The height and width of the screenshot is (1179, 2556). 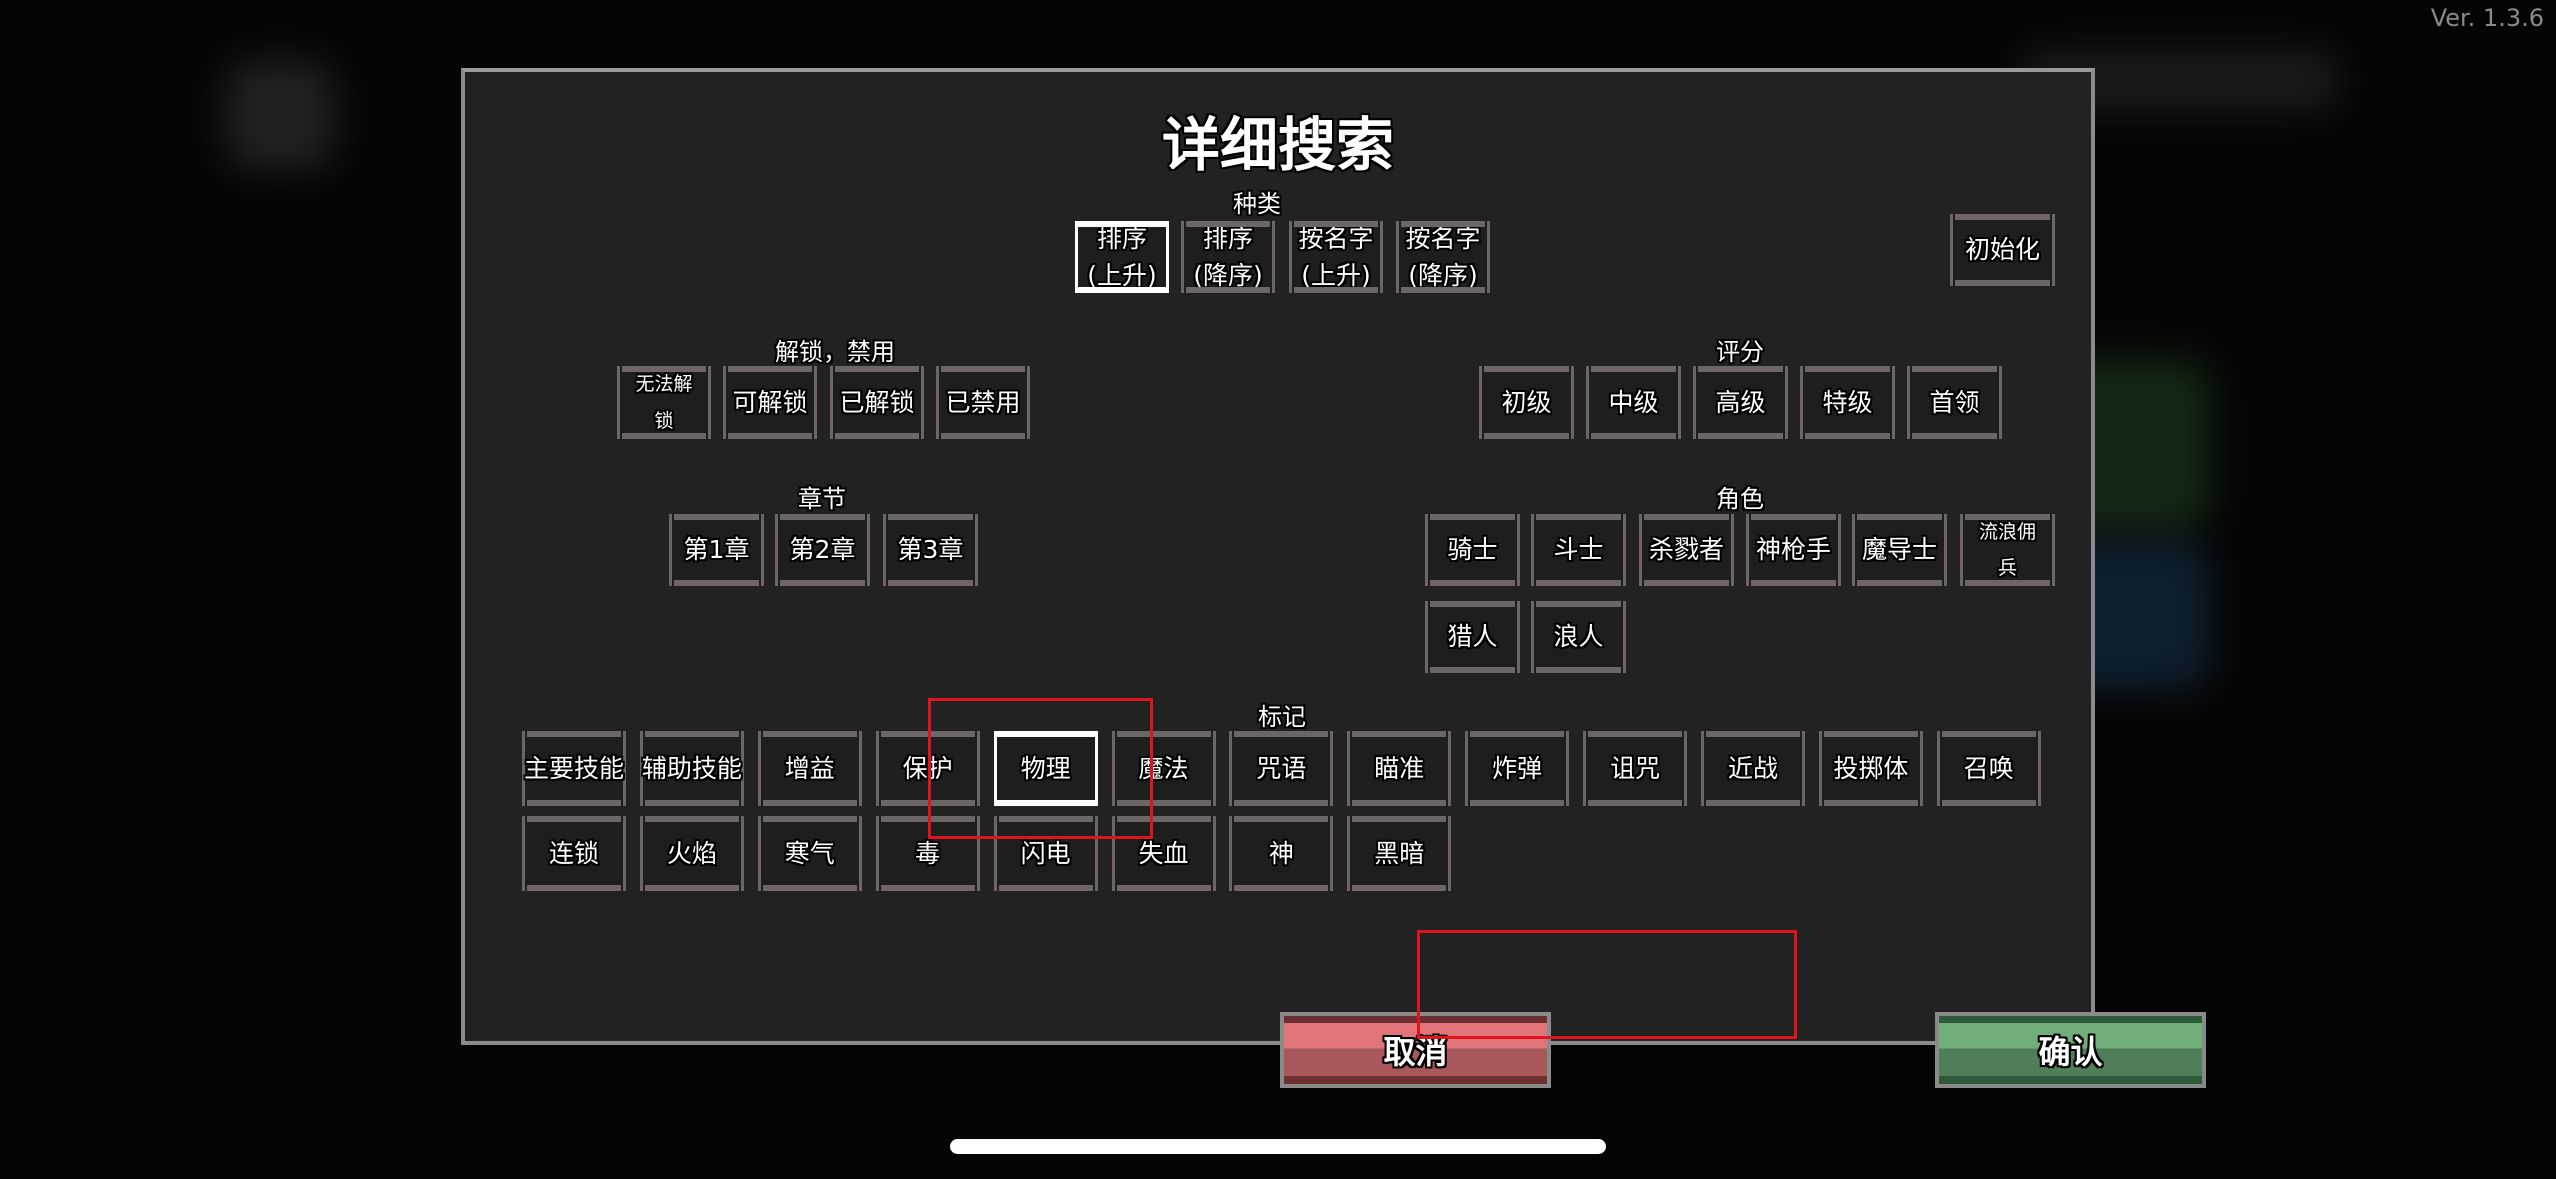 I want to click on role-option-button: 杀戮者, so click(x=1686, y=550).